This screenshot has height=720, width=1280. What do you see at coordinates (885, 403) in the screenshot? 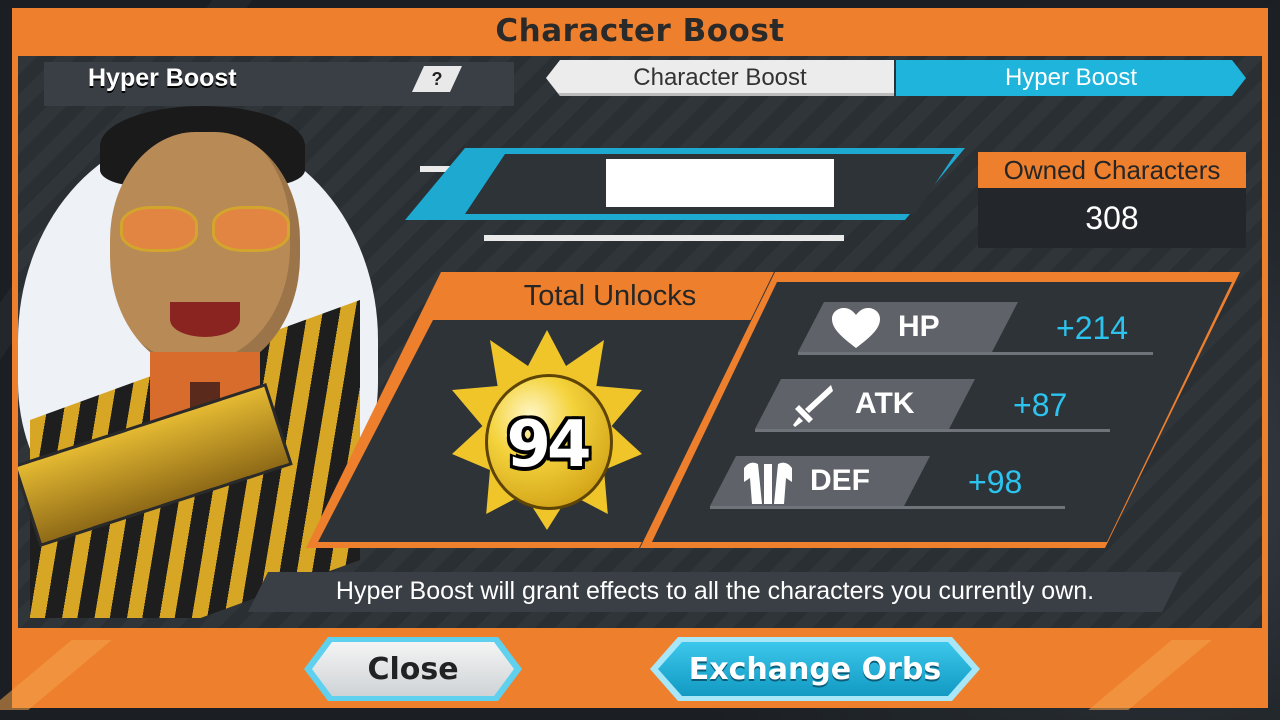
I see `stat-label: ATK` at bounding box center [885, 403].